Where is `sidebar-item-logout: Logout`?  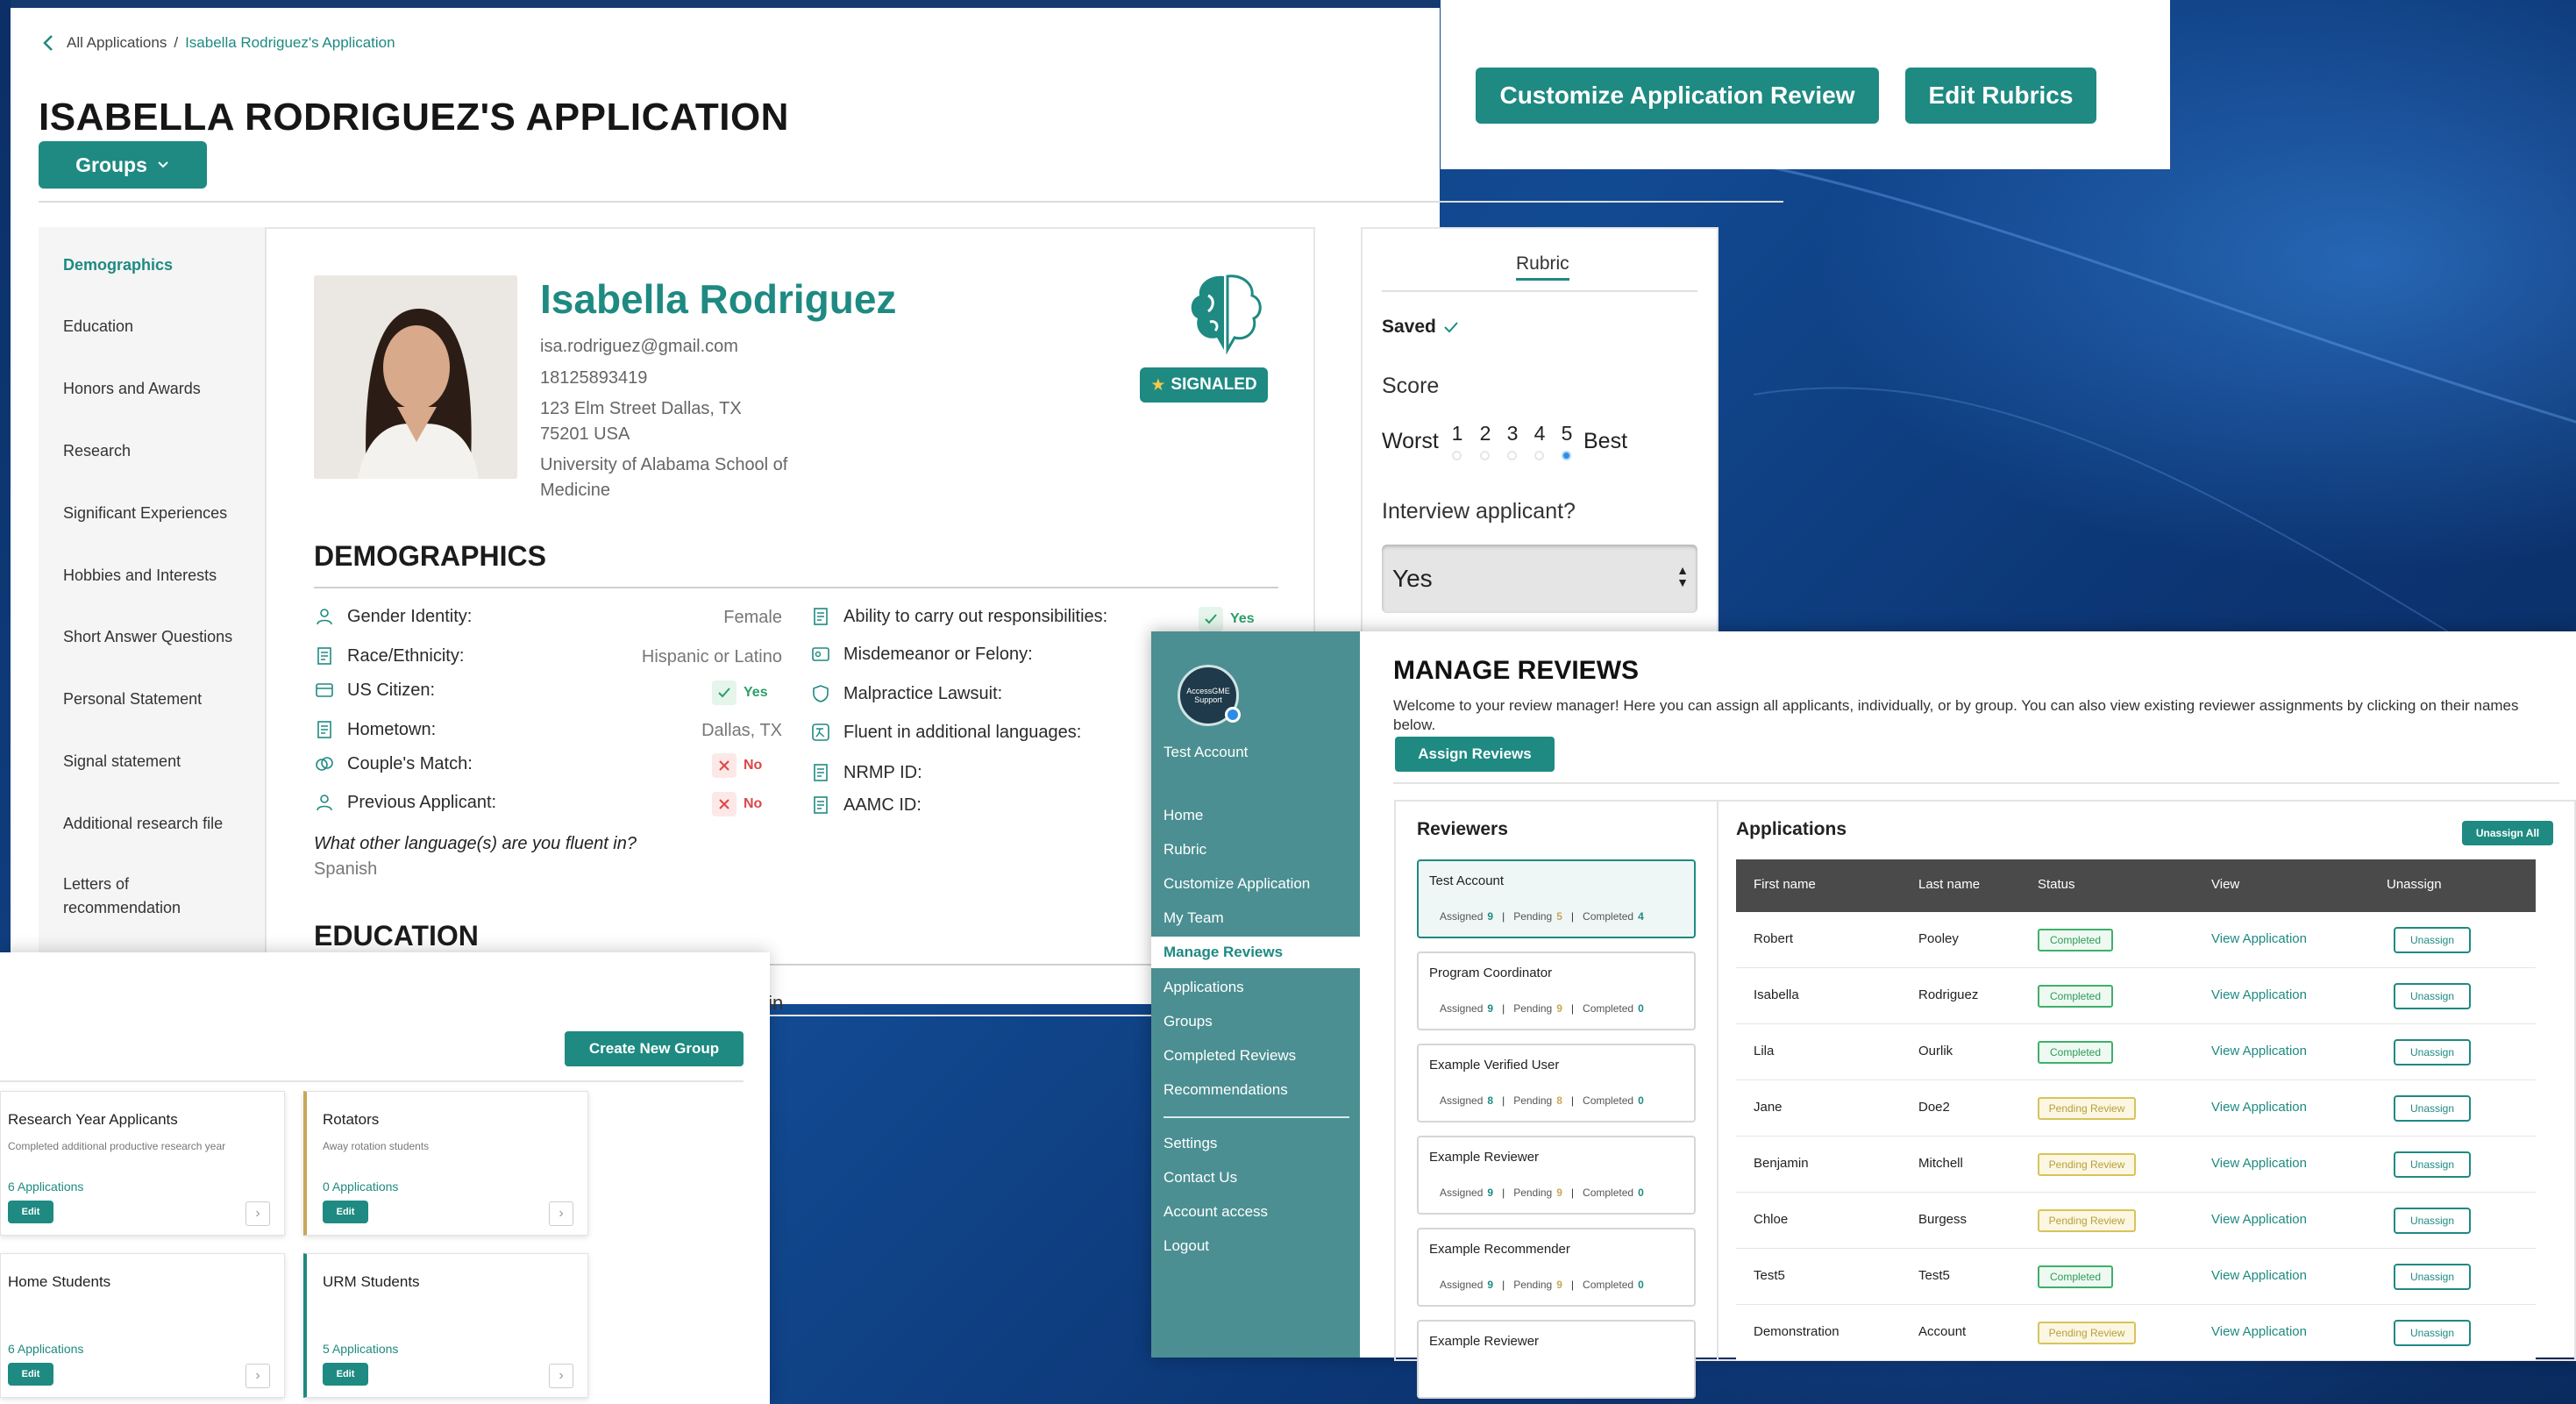
sidebar-item-logout: Logout is located at coordinates (1255, 1246).